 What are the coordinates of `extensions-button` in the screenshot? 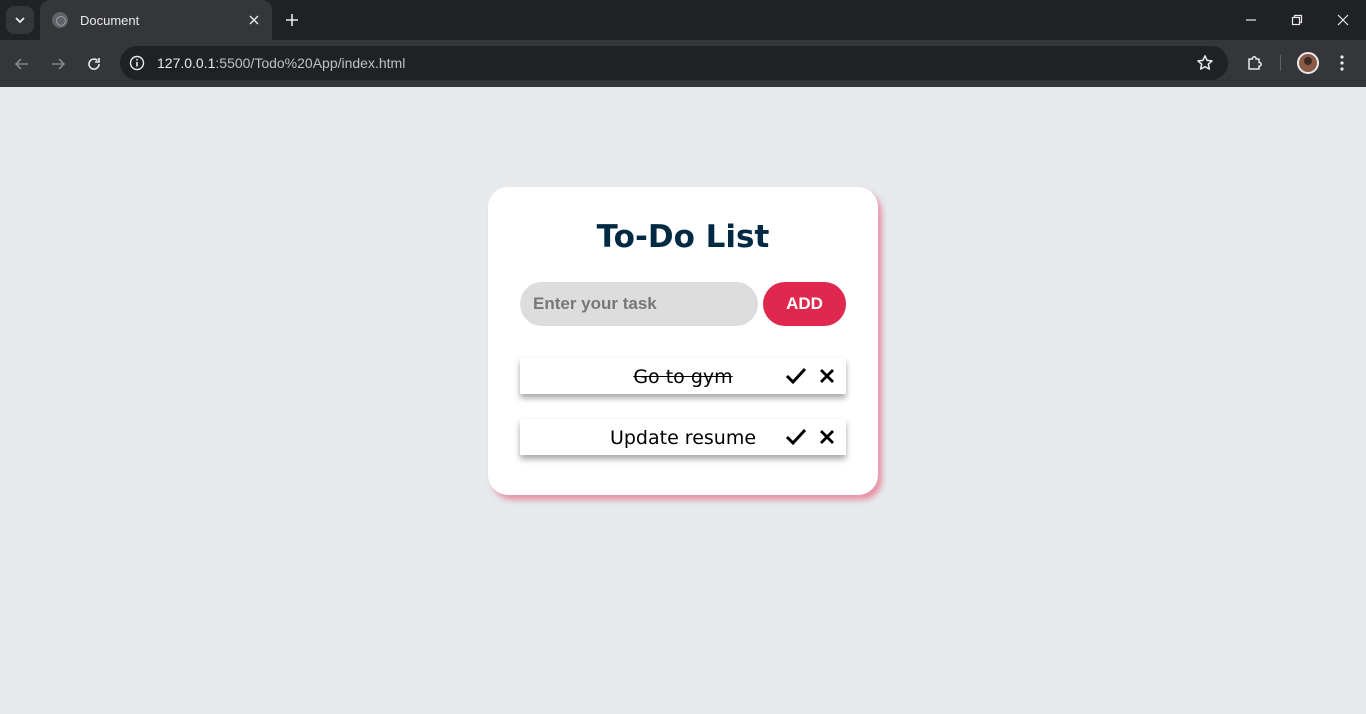 It's located at (1255, 63).